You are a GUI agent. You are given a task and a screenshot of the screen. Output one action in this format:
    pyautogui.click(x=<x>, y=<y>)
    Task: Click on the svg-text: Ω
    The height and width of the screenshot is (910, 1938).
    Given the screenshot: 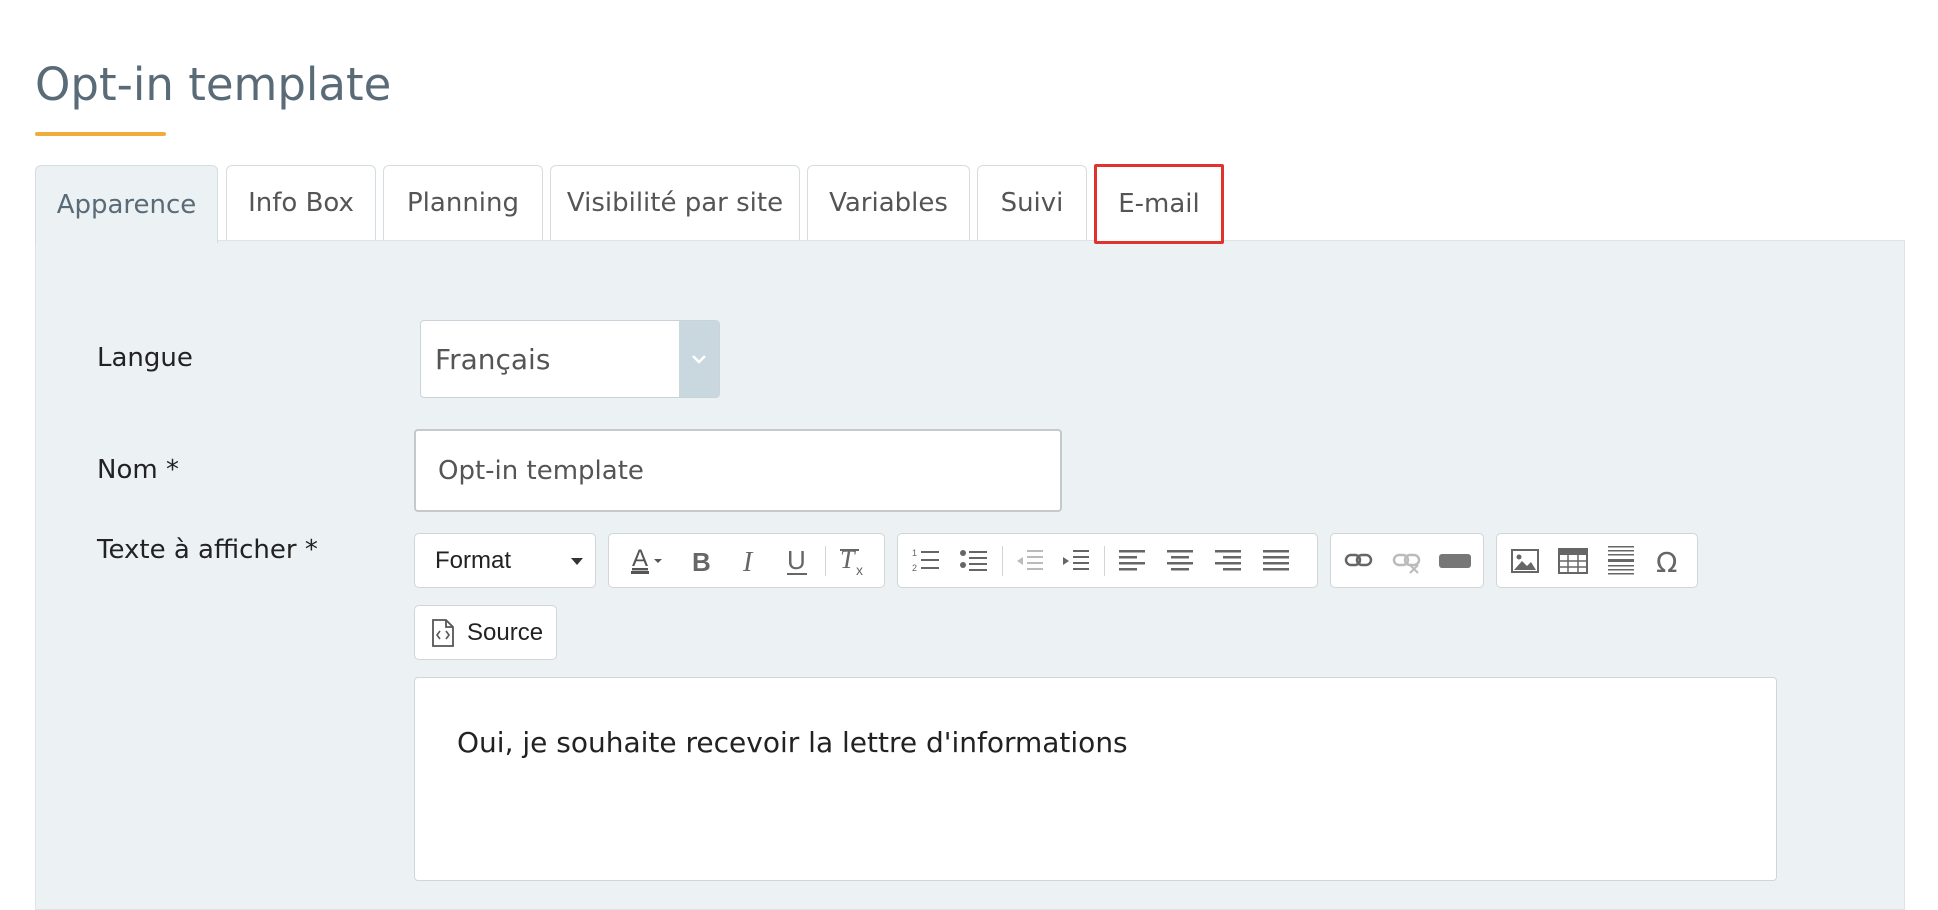 What is the action you would take?
    pyautogui.click(x=1666, y=561)
    